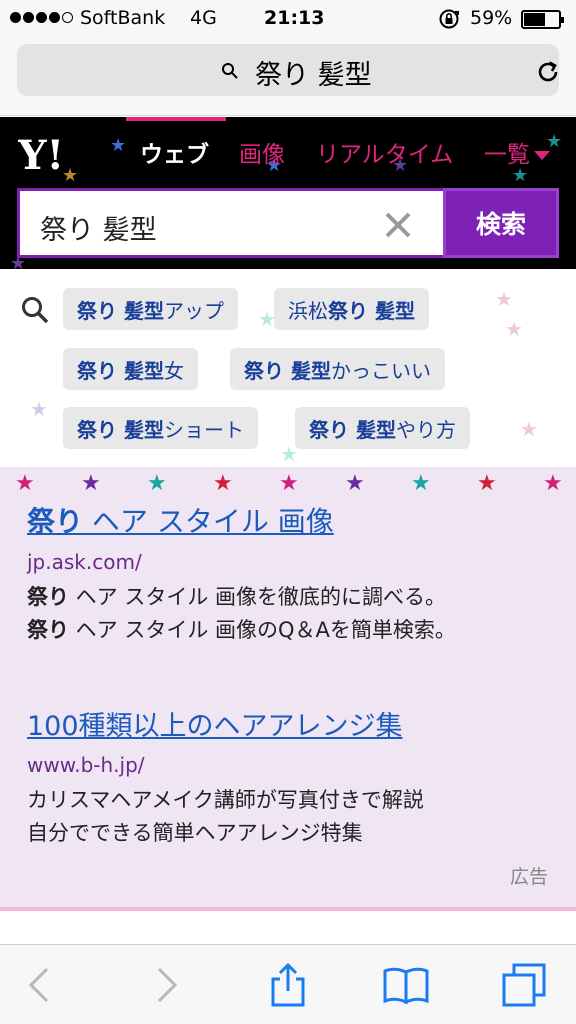 This screenshot has width=576, height=1024. Describe the element at coordinates (398, 225) in the screenshot. I see `clear-icon` at that location.